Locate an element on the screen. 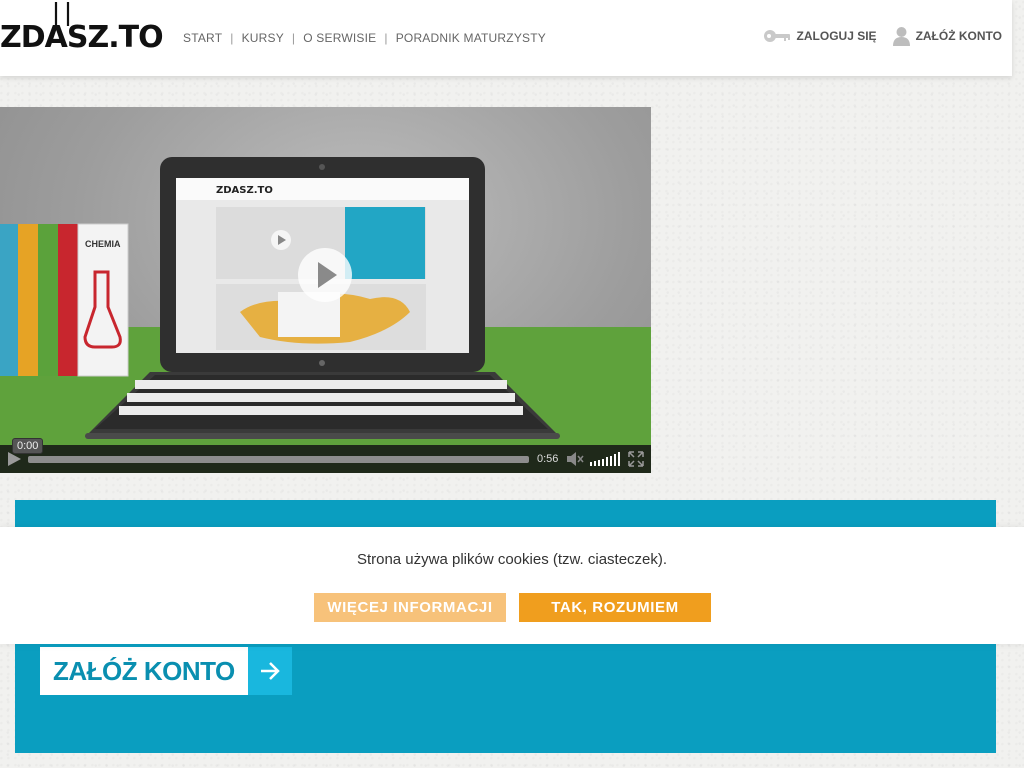  login-label: ZALOGUJ SIĘ is located at coordinates (836, 36).